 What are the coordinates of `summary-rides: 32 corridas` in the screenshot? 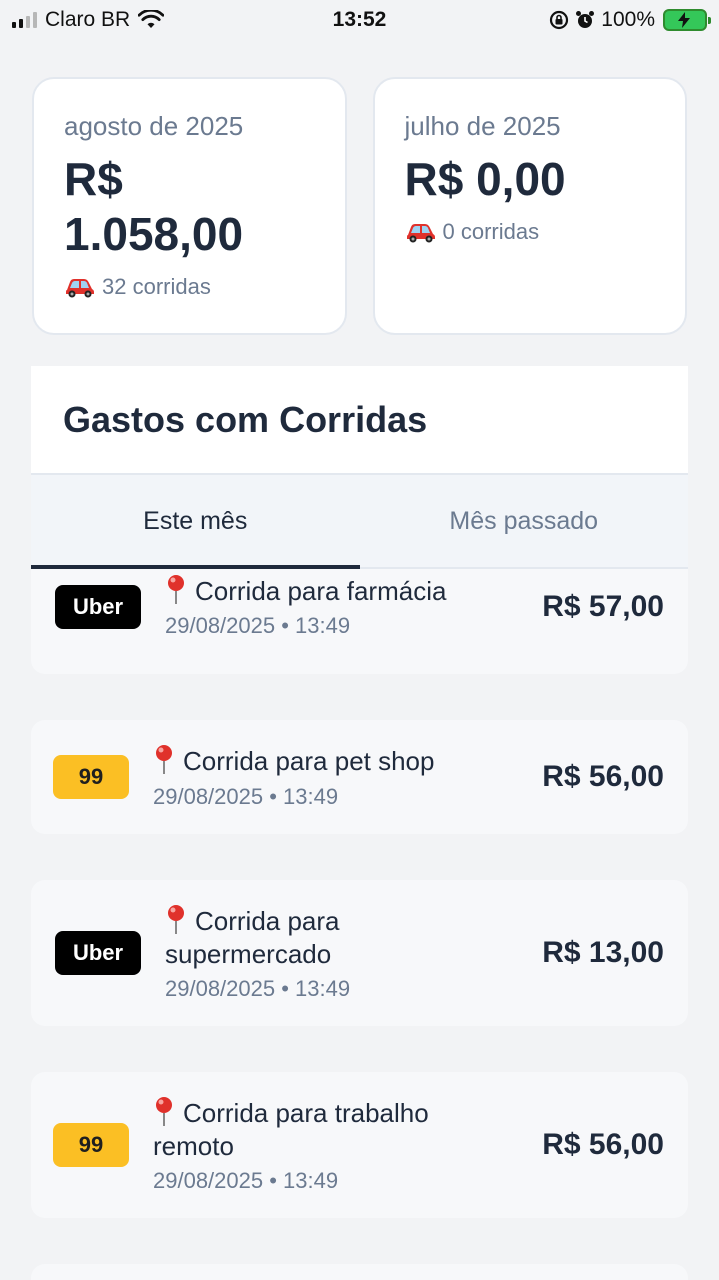 It's located at (189, 287).